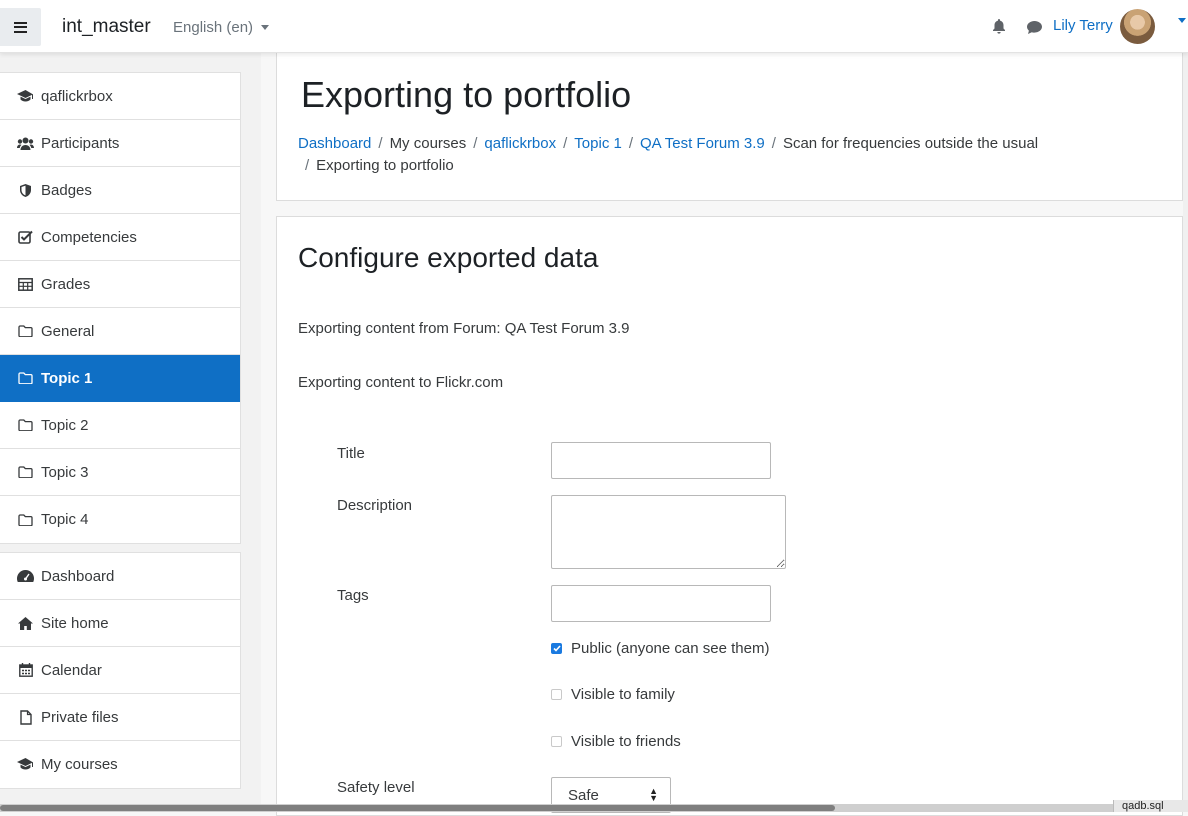 Image resolution: width=1188 pixels, height=816 pixels. What do you see at coordinates (556, 694) in the screenshot?
I see `family-checkbox` at bounding box center [556, 694].